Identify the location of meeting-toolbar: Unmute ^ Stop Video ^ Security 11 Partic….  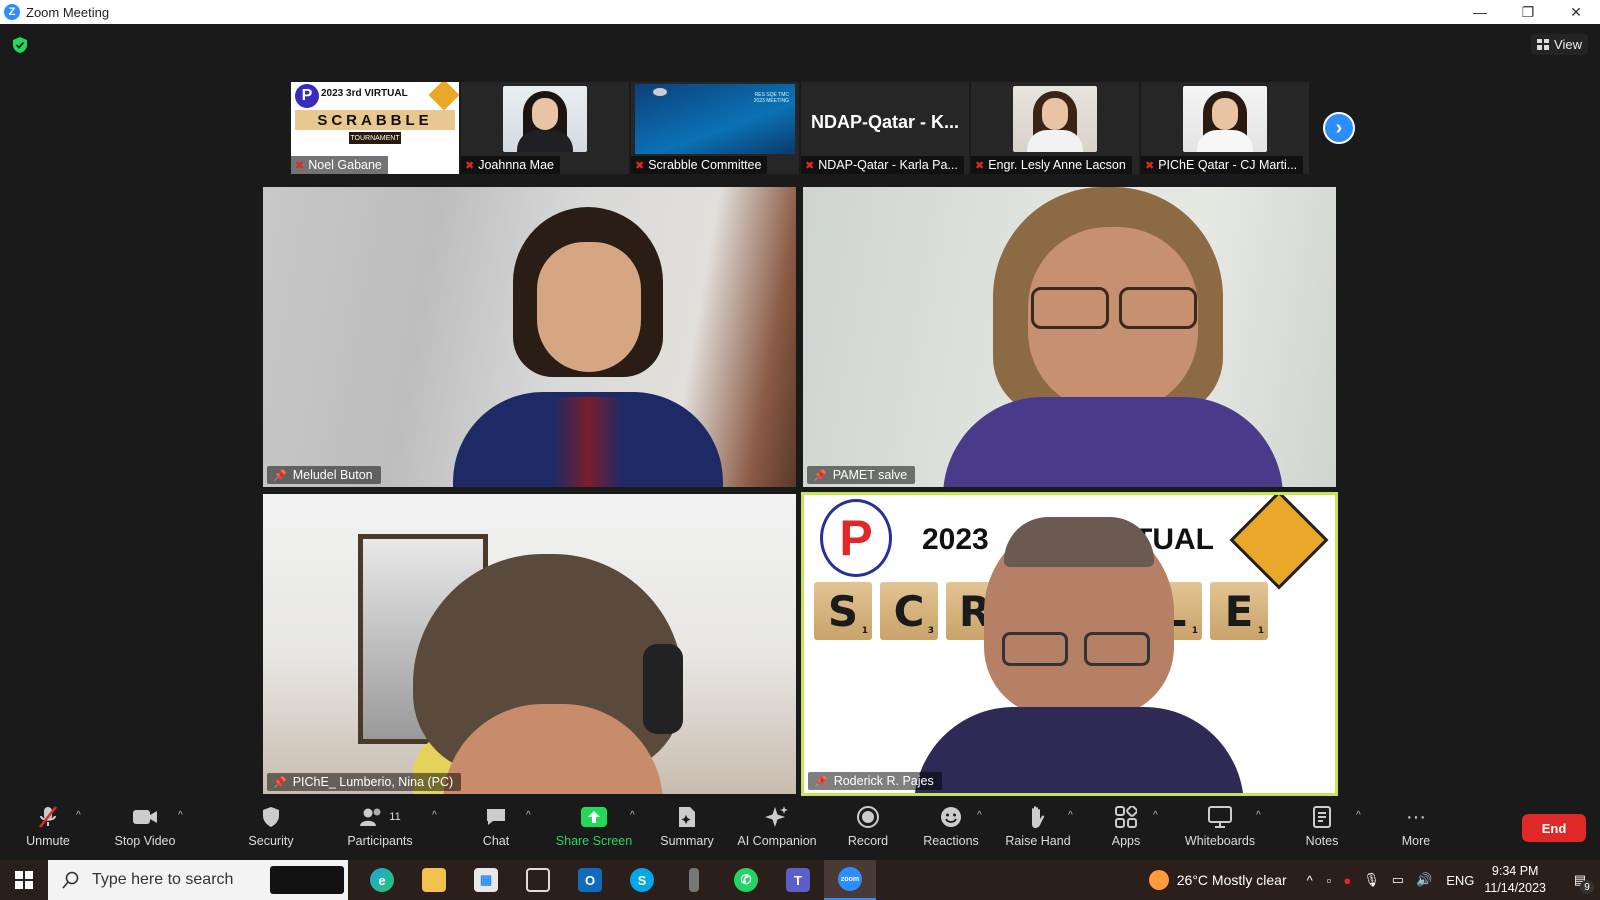
(800, 829).